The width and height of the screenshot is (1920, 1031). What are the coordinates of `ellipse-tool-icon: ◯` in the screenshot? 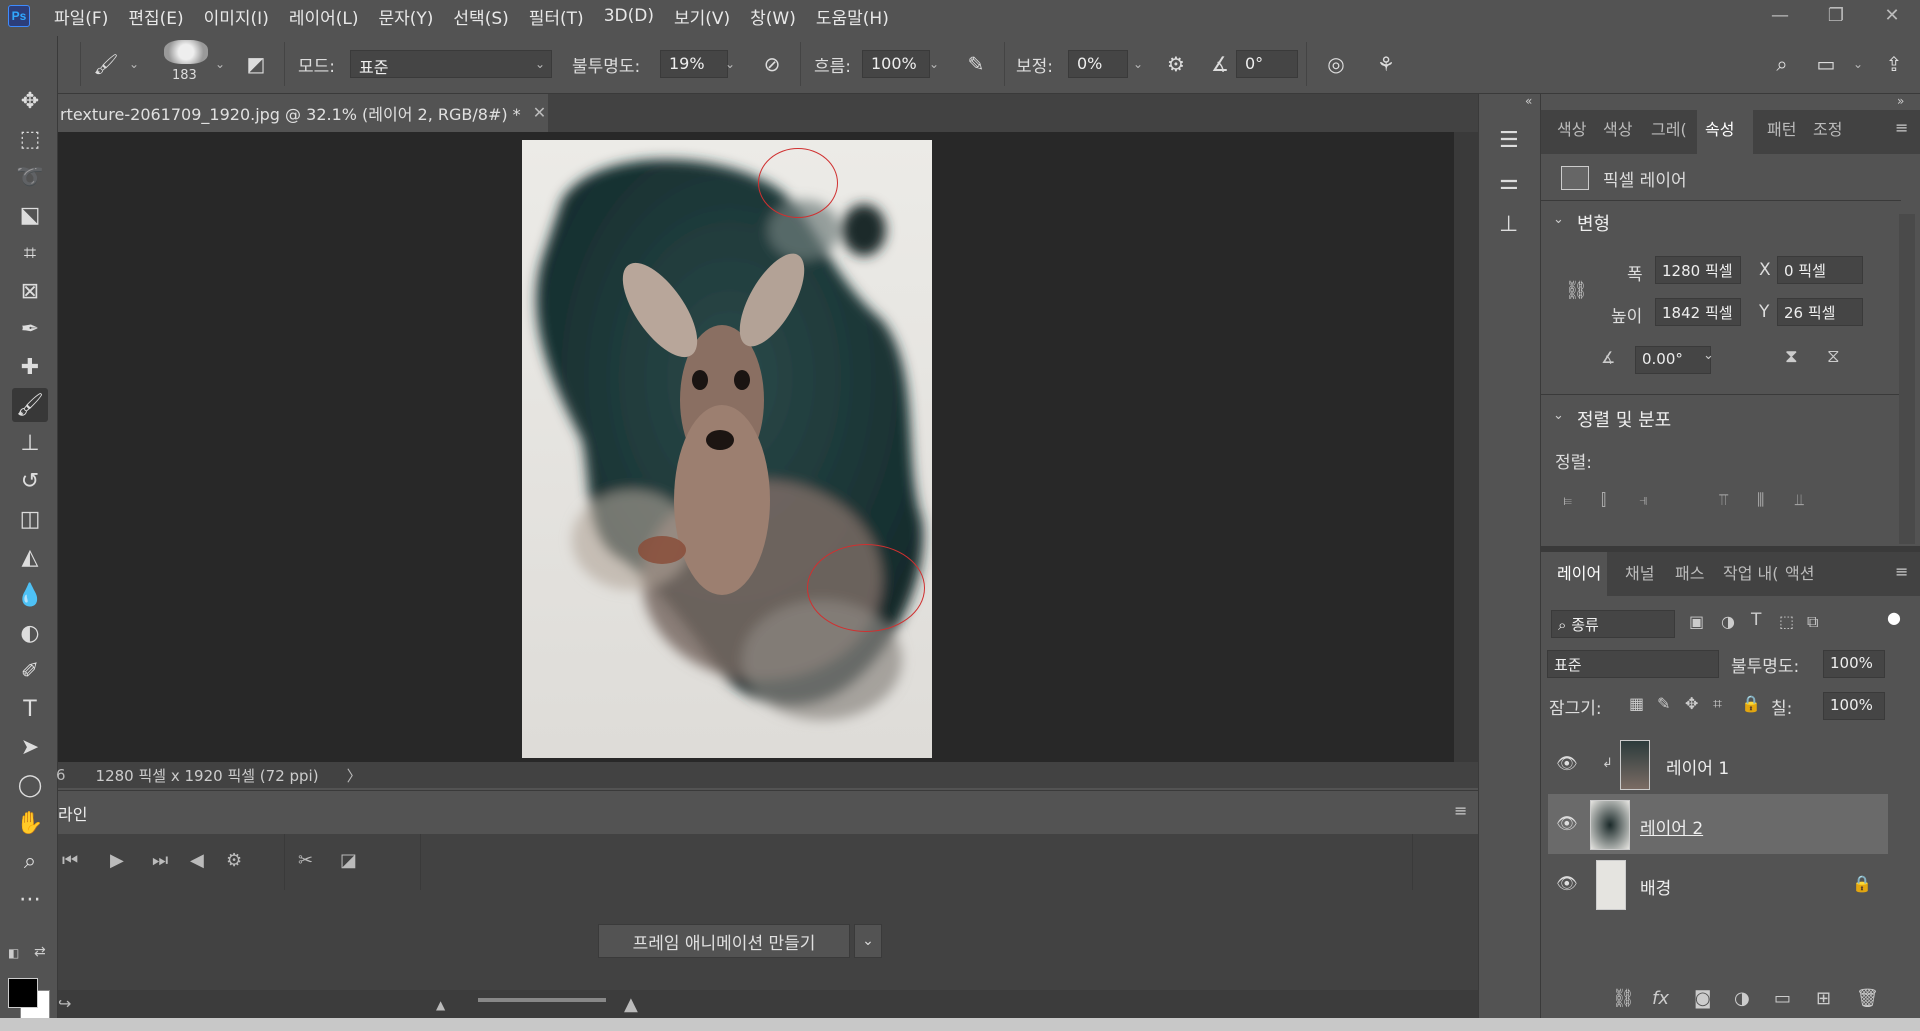 It's located at (30, 785).